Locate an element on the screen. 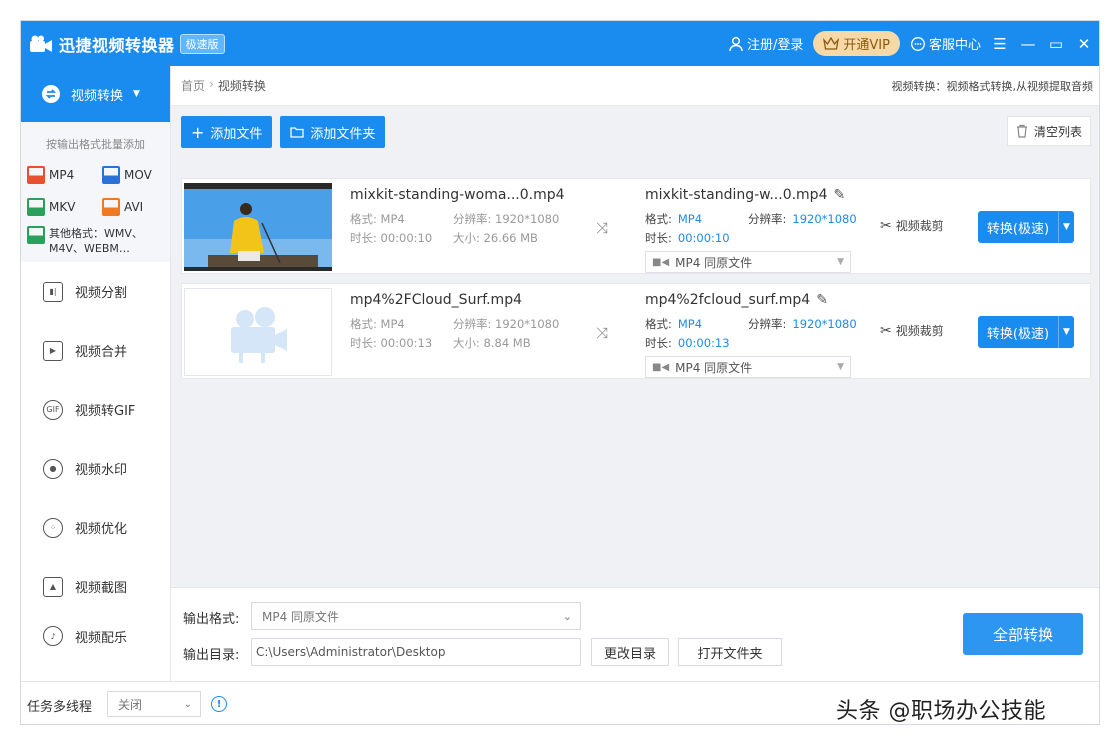  breadcrumb: 首页 › 视频转换 is located at coordinates (223, 85).